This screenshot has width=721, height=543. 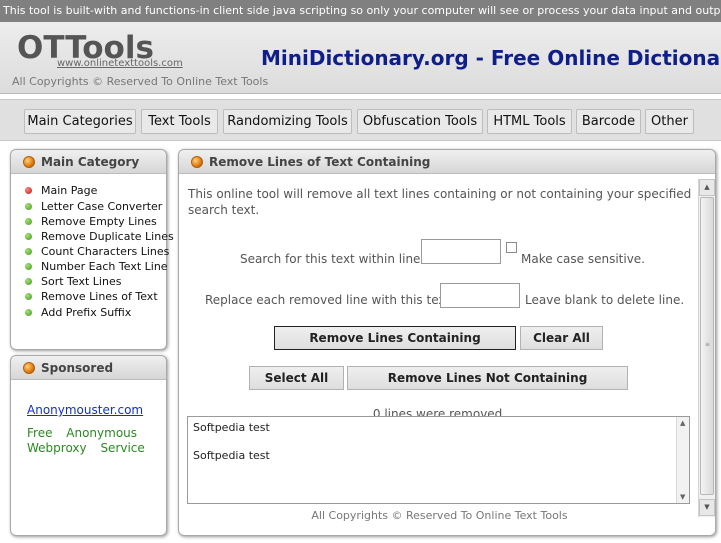 I want to click on search-label: Search for this text within lines, so click(x=333, y=259).